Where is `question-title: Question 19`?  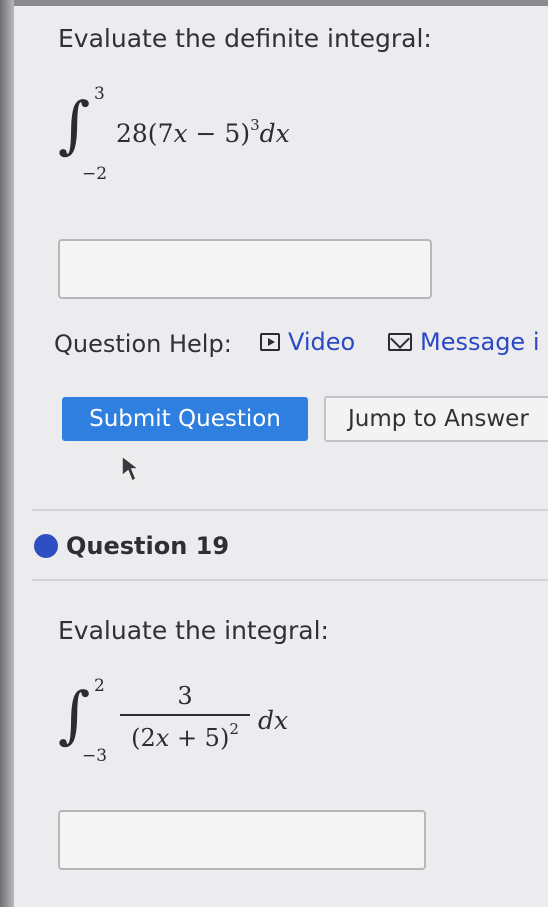
question-title: Question 19 is located at coordinates (148, 546).